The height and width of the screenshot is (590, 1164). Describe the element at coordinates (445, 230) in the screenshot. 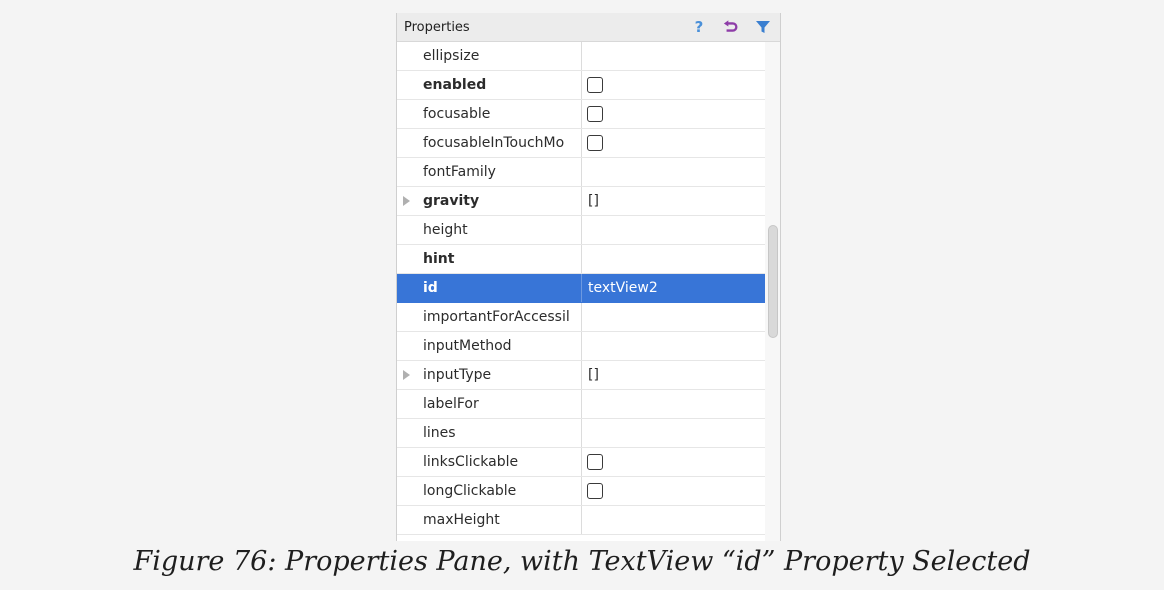

I see `property-name: height` at that location.